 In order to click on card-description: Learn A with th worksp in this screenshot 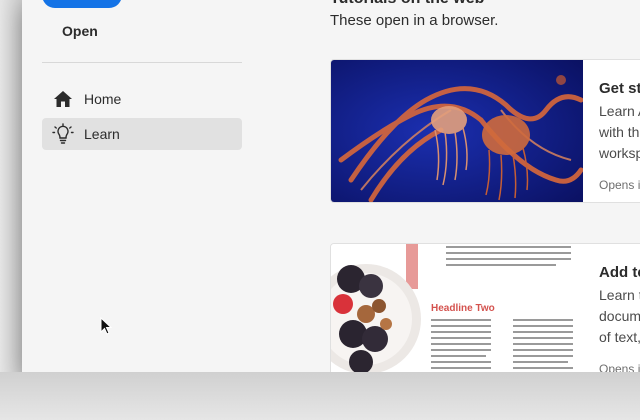, I will do `click(619, 132)`.